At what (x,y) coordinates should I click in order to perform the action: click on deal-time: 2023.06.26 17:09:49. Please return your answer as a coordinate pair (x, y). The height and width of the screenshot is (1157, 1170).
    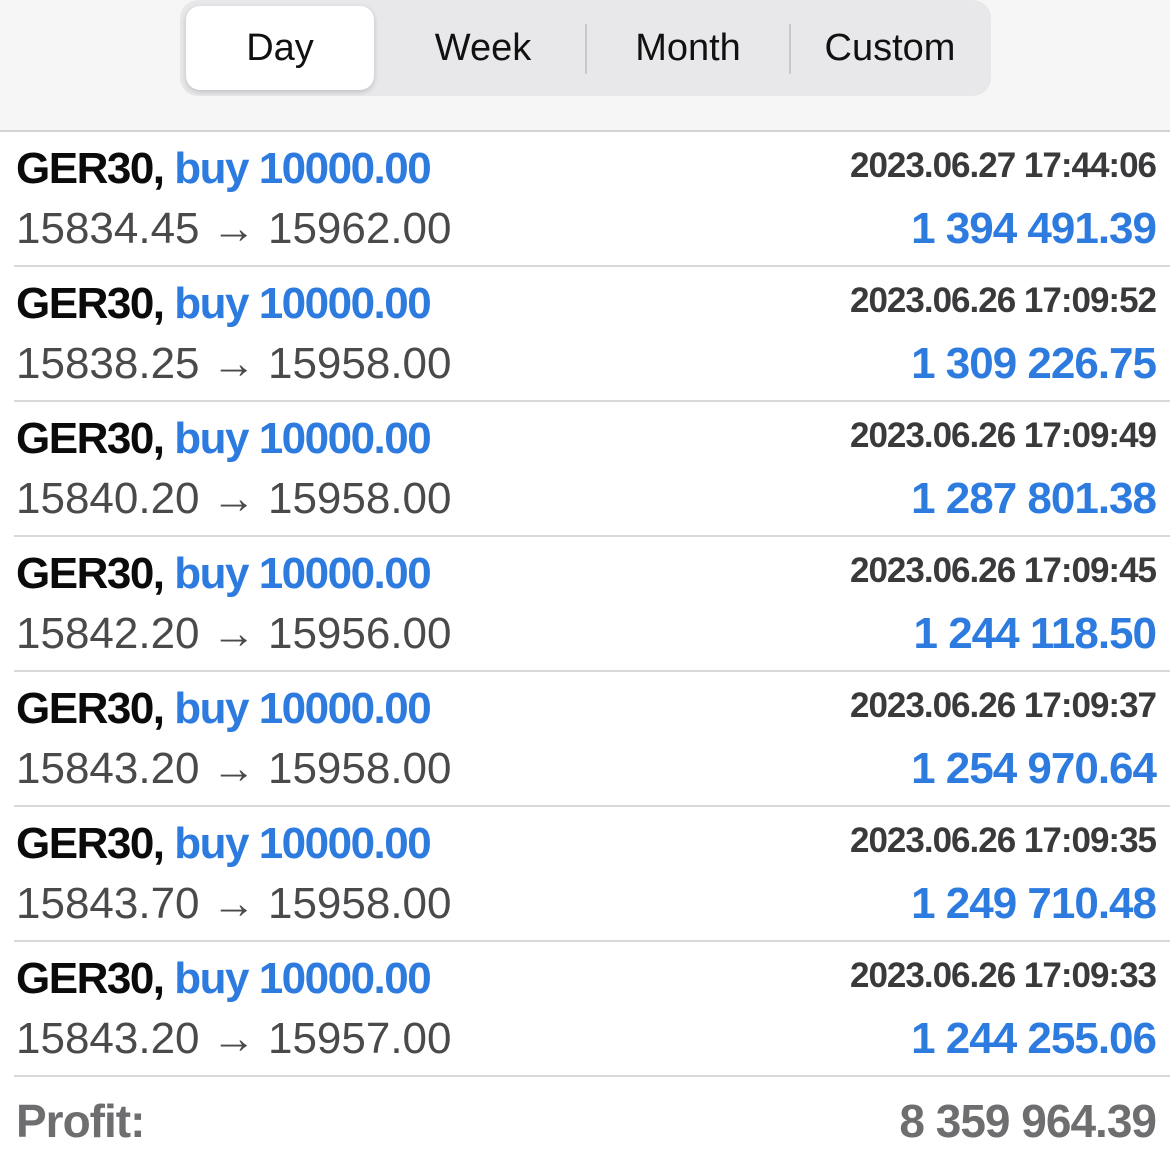
    Looking at the image, I should click on (1003, 435).